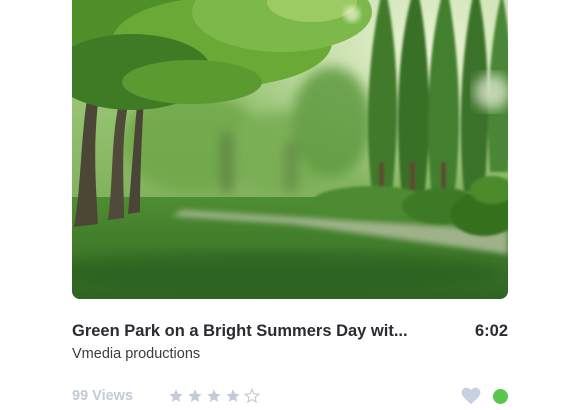 This screenshot has width=580, height=410. I want to click on star-rating, so click(214, 396).